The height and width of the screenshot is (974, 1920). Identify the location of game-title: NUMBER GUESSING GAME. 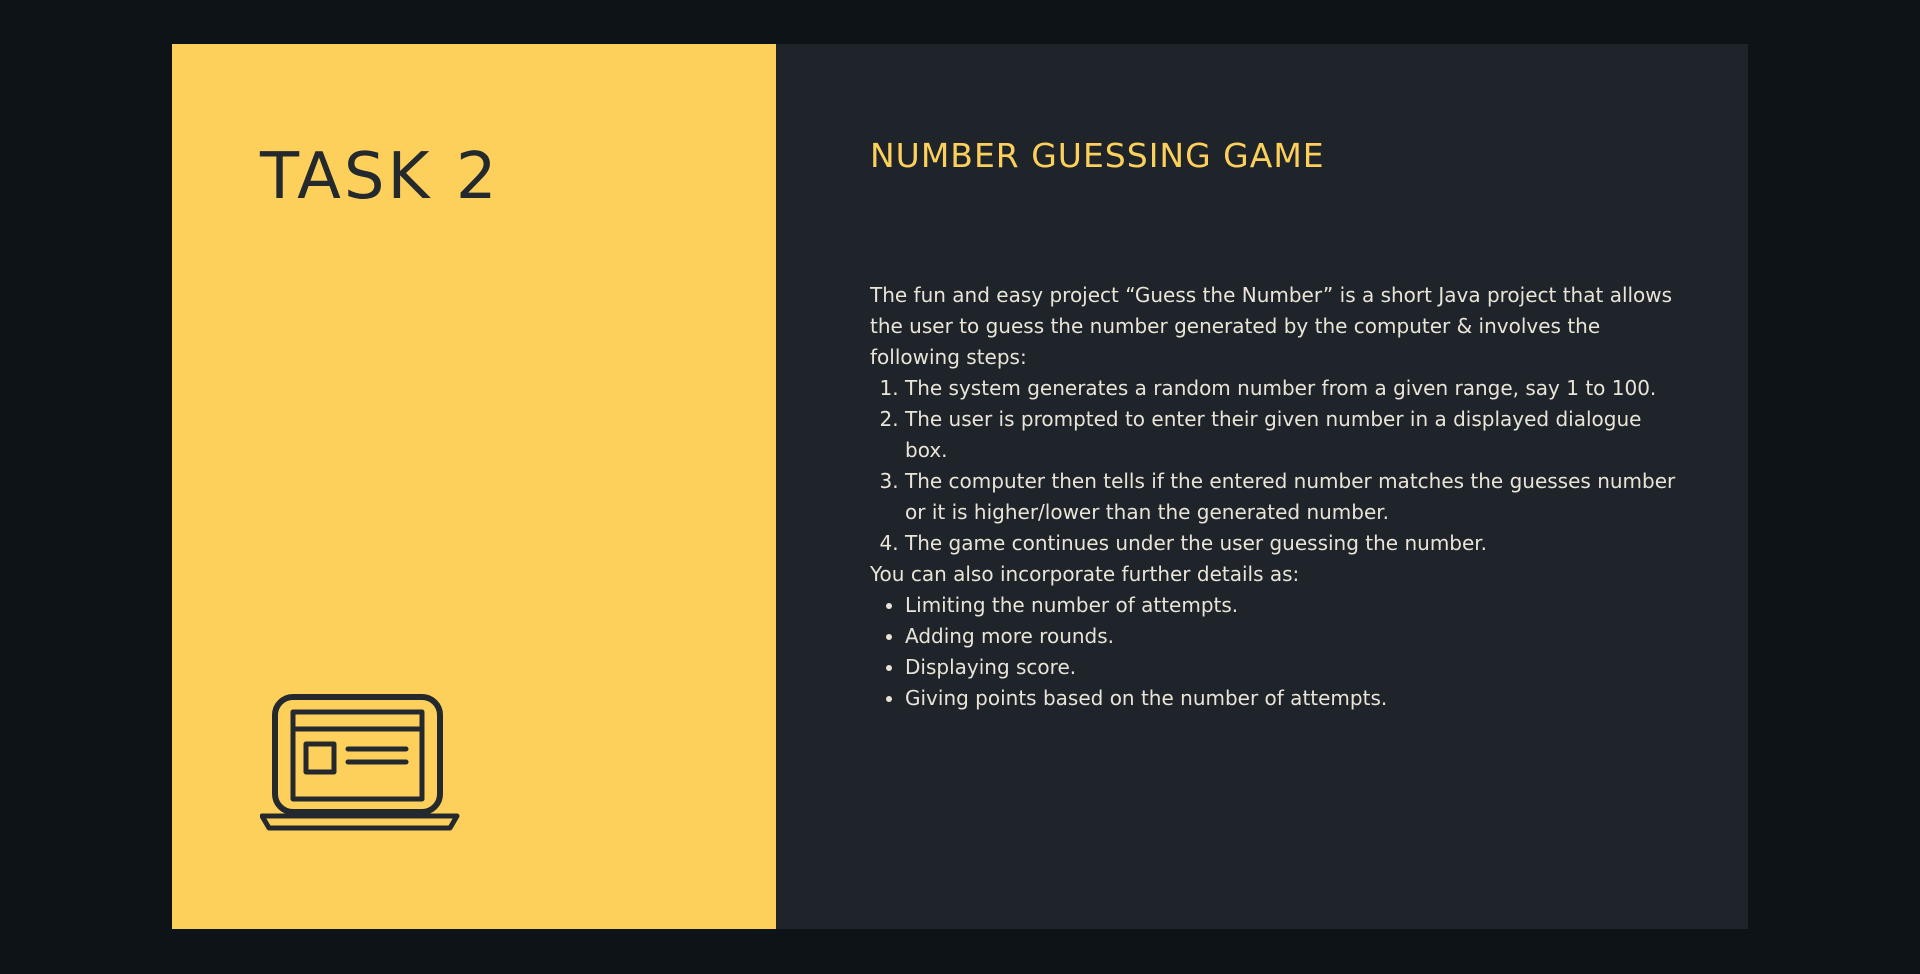
(1097, 155).